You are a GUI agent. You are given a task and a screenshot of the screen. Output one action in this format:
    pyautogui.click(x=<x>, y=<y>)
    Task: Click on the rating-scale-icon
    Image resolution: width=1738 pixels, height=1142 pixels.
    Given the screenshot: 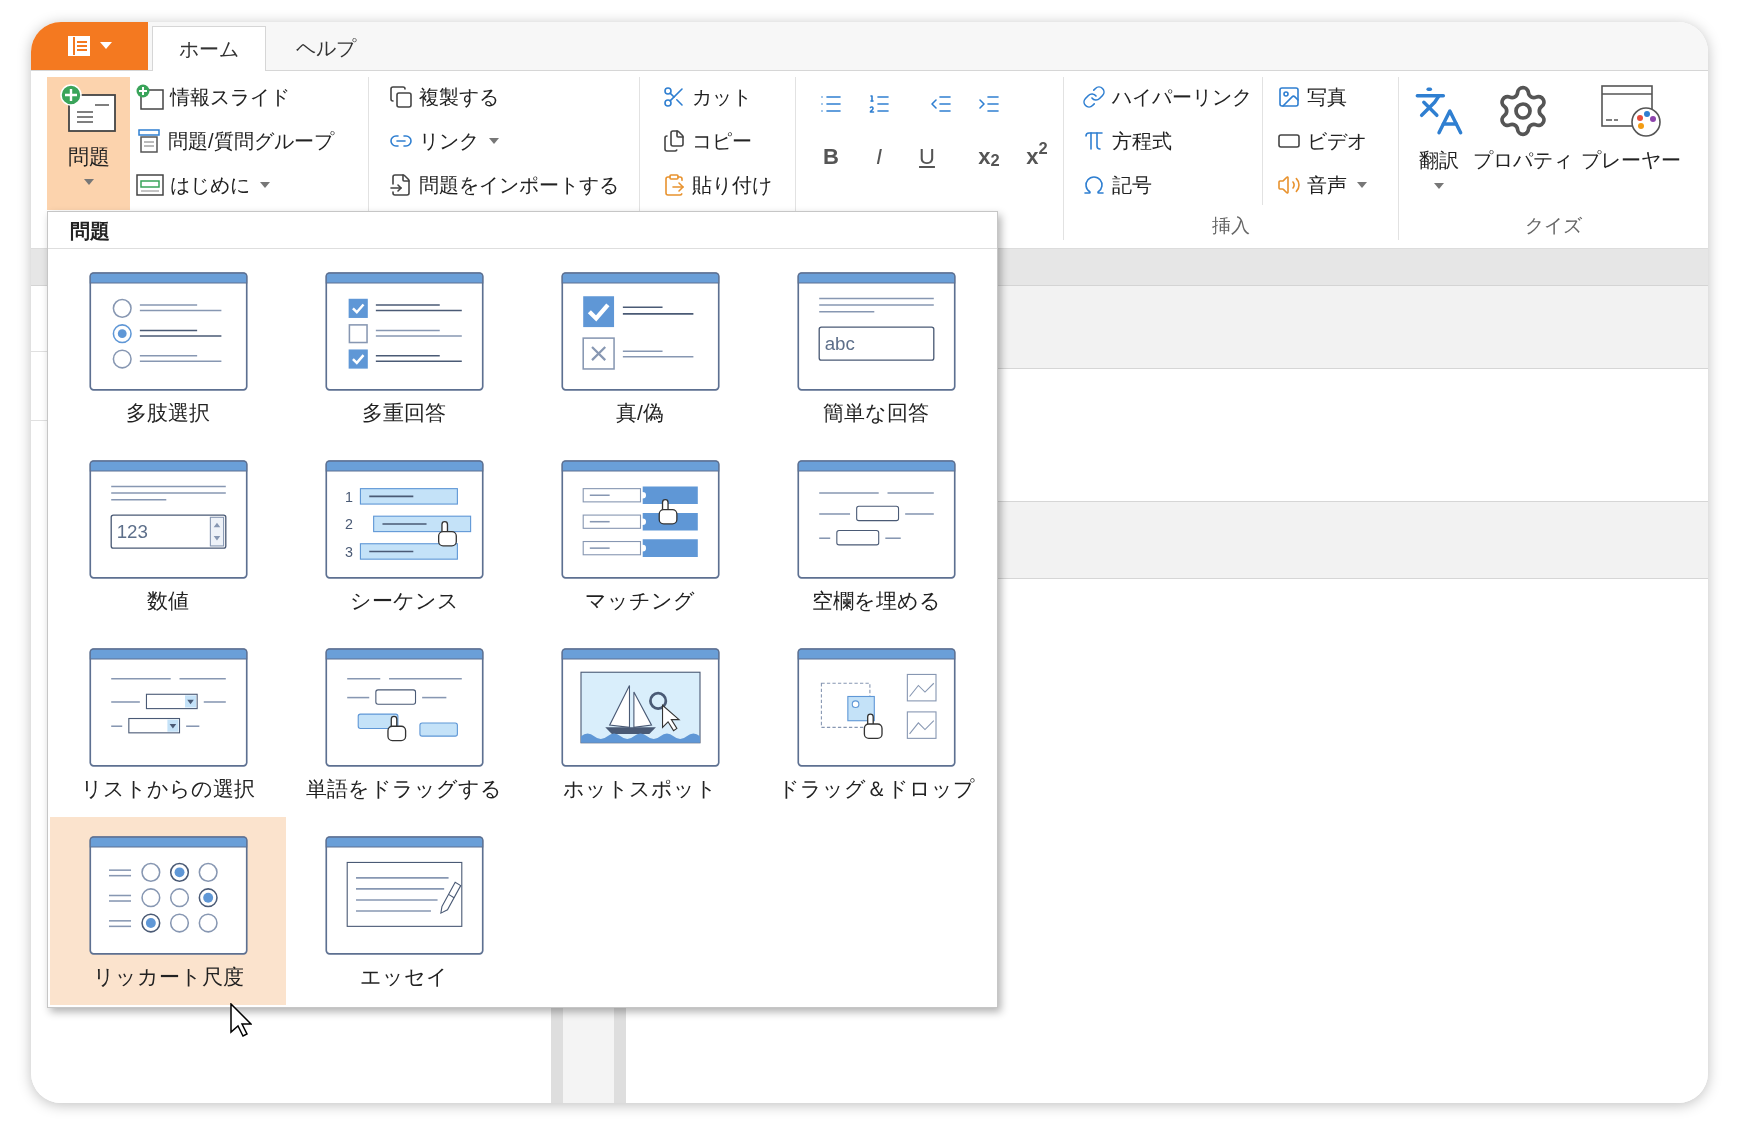 What is the action you would take?
    pyautogui.click(x=168, y=895)
    